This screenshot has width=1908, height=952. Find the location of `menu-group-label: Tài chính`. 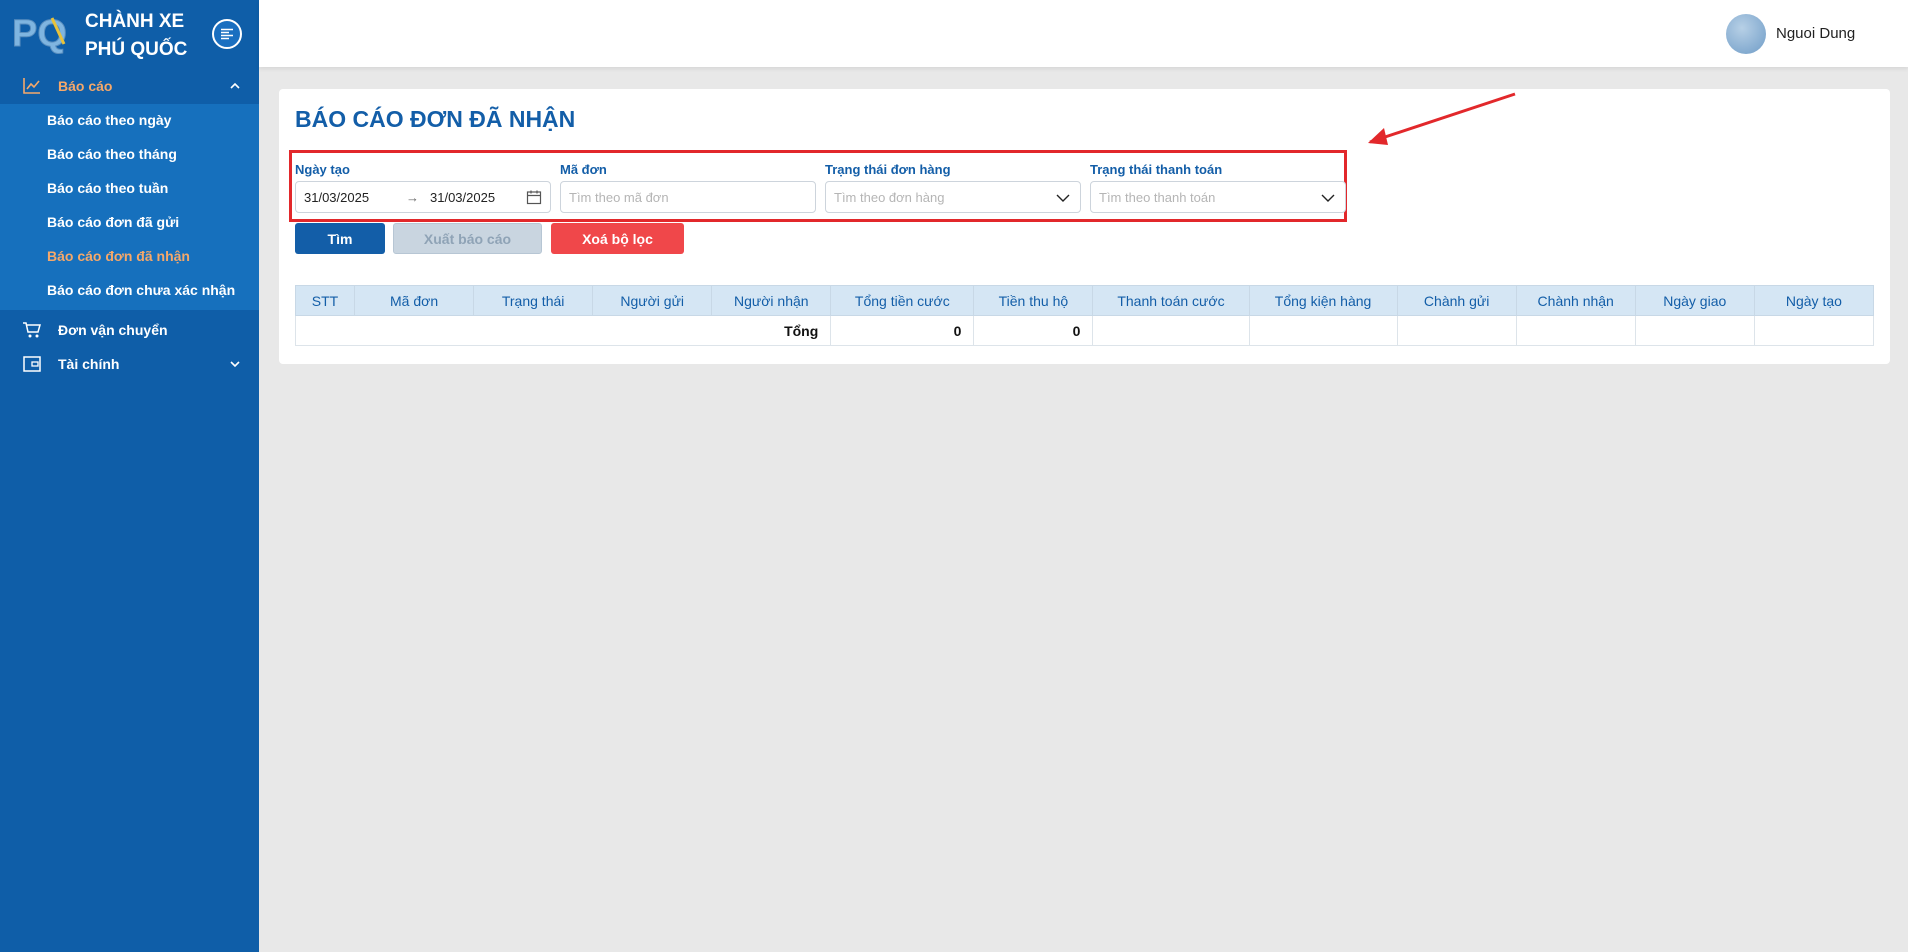

menu-group-label: Tài chính is located at coordinates (89, 364).